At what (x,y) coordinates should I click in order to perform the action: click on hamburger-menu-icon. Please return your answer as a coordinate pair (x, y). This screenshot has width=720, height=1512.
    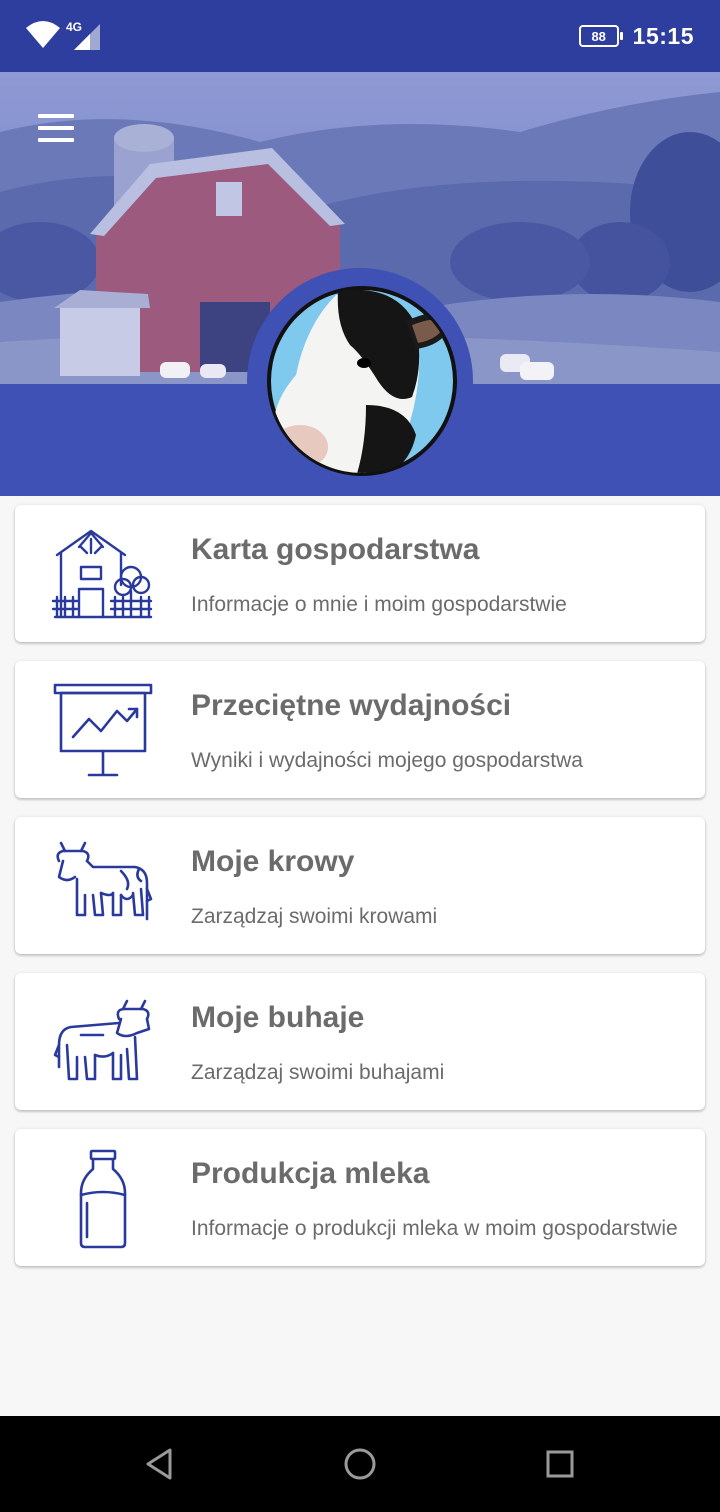
    Looking at the image, I should click on (56, 116).